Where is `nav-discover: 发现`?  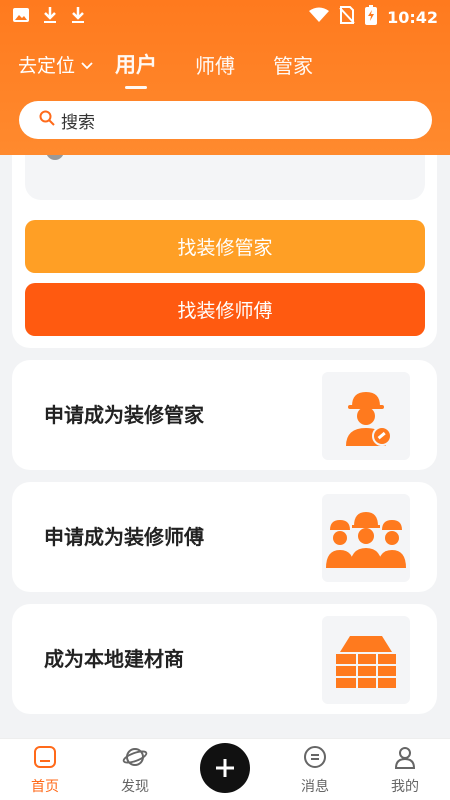
nav-discover: 发现 is located at coordinates (135, 770).